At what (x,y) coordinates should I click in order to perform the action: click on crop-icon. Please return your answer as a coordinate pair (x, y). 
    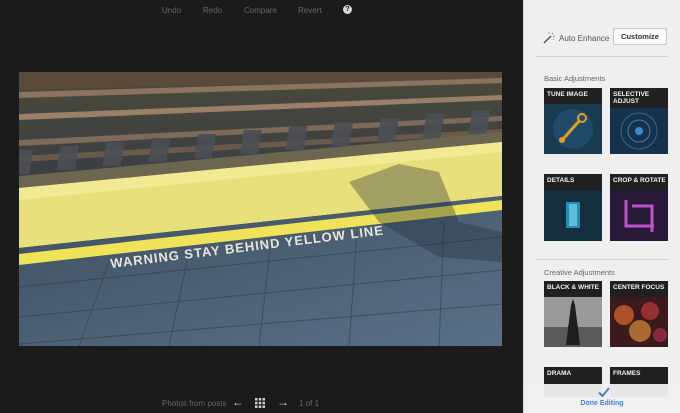
    Looking at the image, I should click on (639, 215).